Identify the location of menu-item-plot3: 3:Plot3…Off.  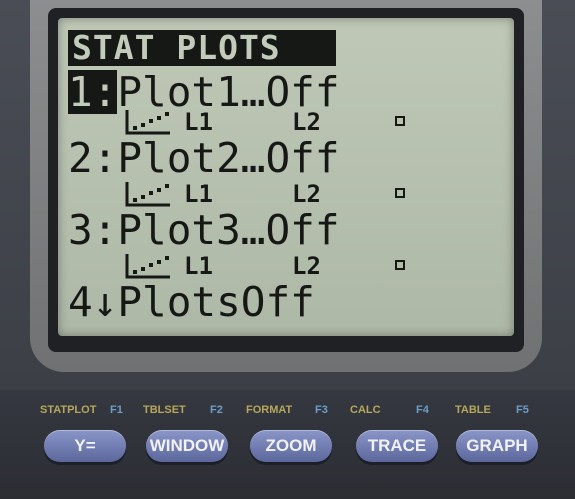
(204, 230).